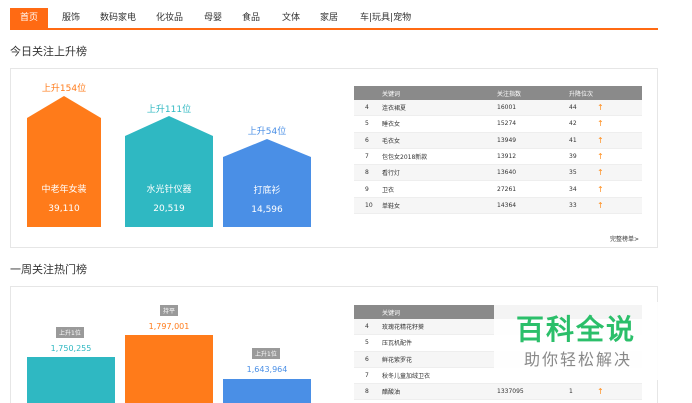 This screenshot has height=403, width=692. What do you see at coordinates (29, 18) in the screenshot?
I see `nav-item-home: 首页` at bounding box center [29, 18].